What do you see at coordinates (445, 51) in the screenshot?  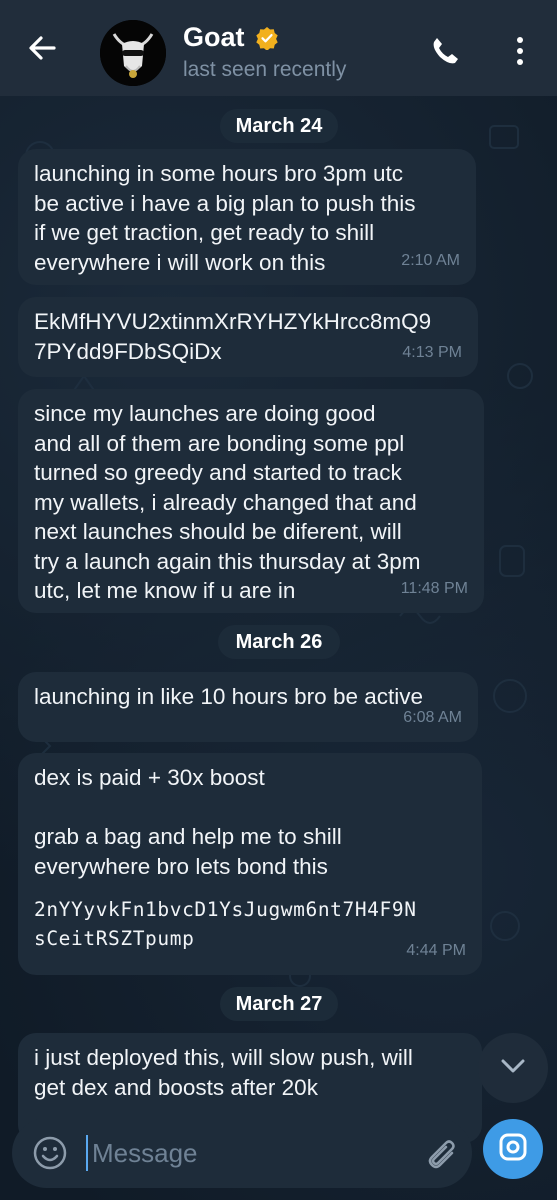 I see `phone-icon` at bounding box center [445, 51].